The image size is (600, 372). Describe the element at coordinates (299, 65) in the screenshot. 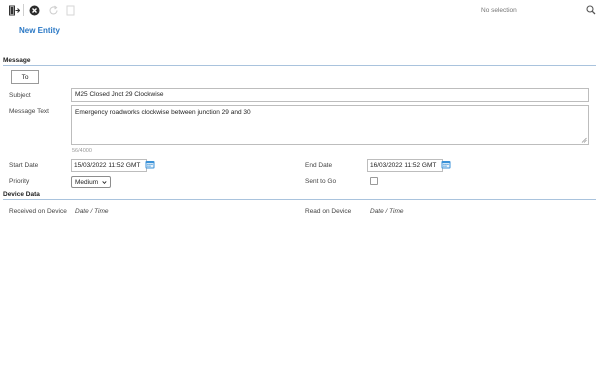

I see `message-section-divider` at that location.